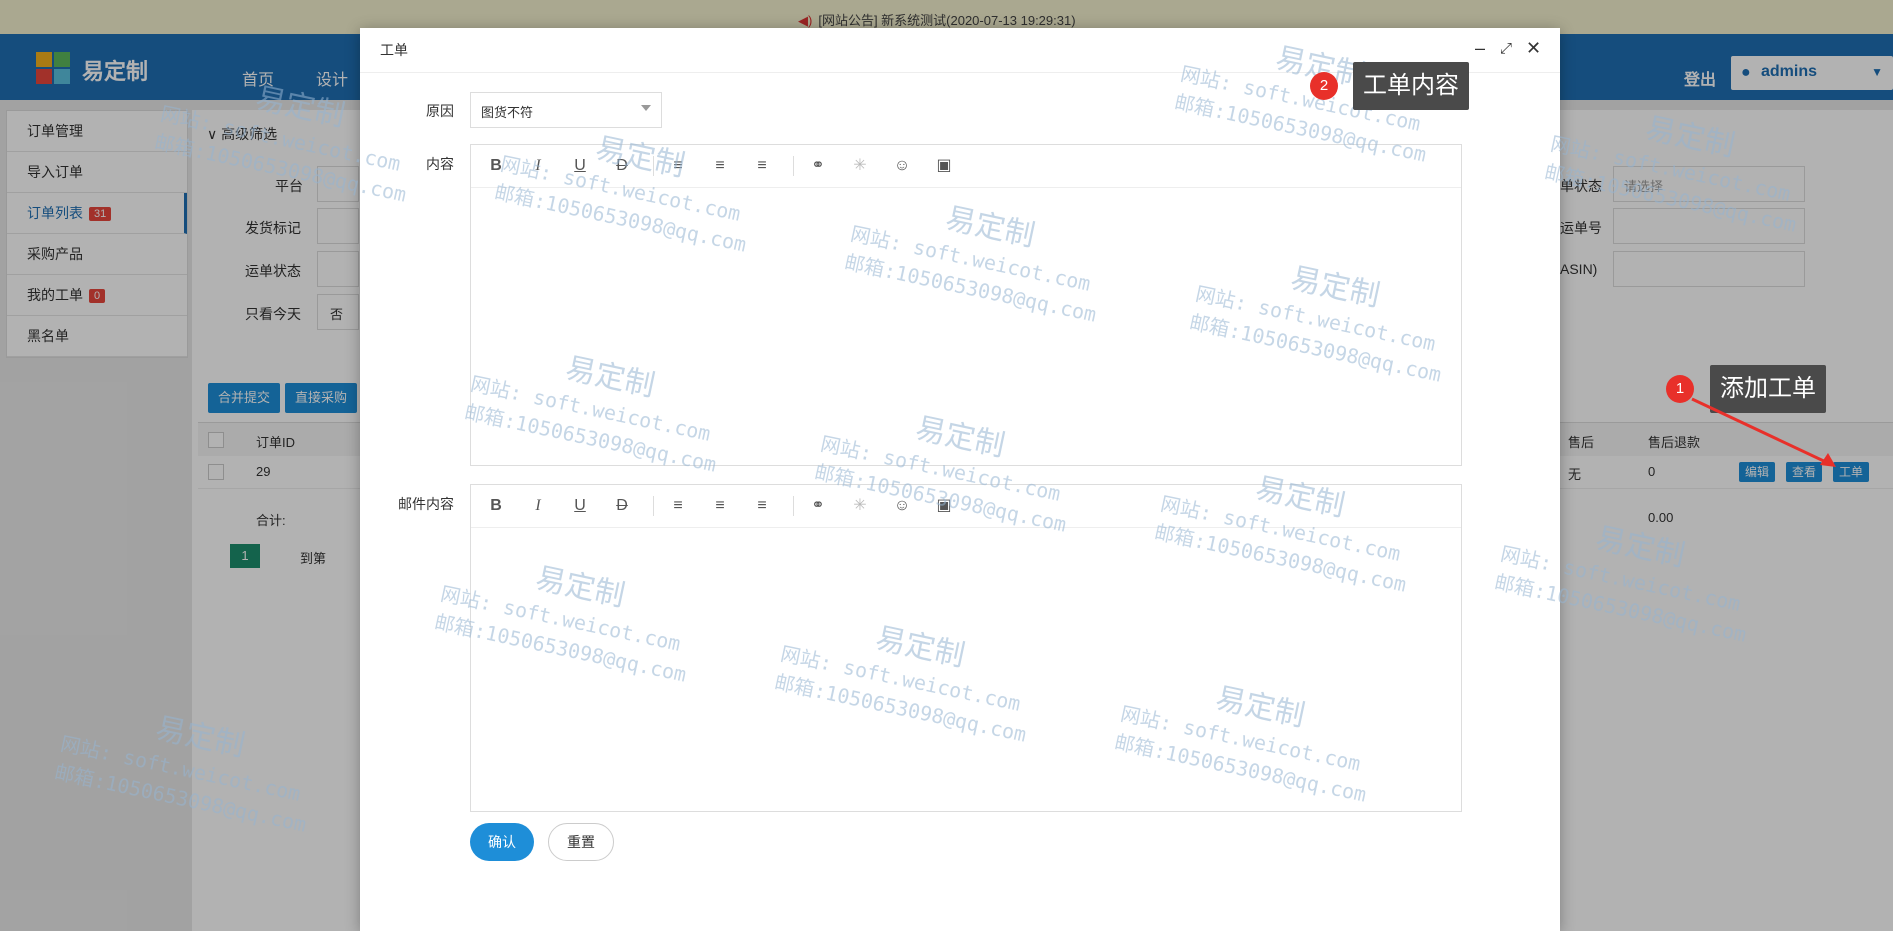 Image resolution: width=1893 pixels, height=931 pixels. I want to click on reset-button: 重置, so click(581, 842).